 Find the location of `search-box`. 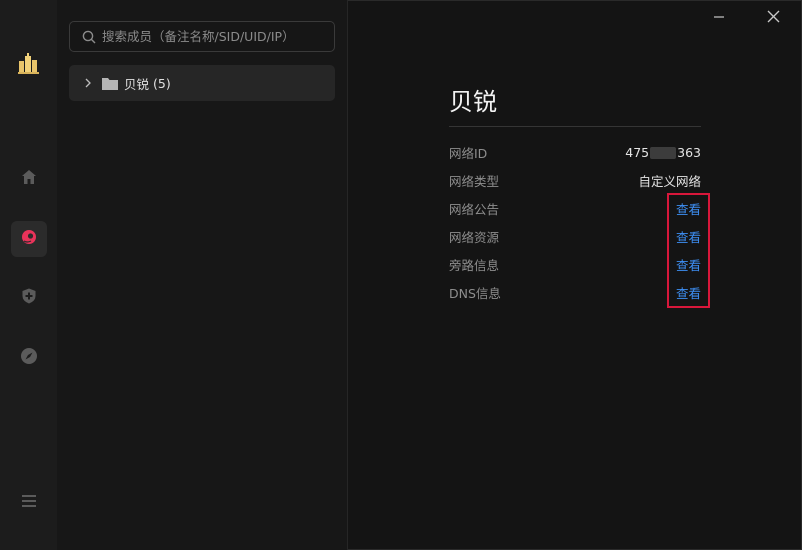

search-box is located at coordinates (202, 36).